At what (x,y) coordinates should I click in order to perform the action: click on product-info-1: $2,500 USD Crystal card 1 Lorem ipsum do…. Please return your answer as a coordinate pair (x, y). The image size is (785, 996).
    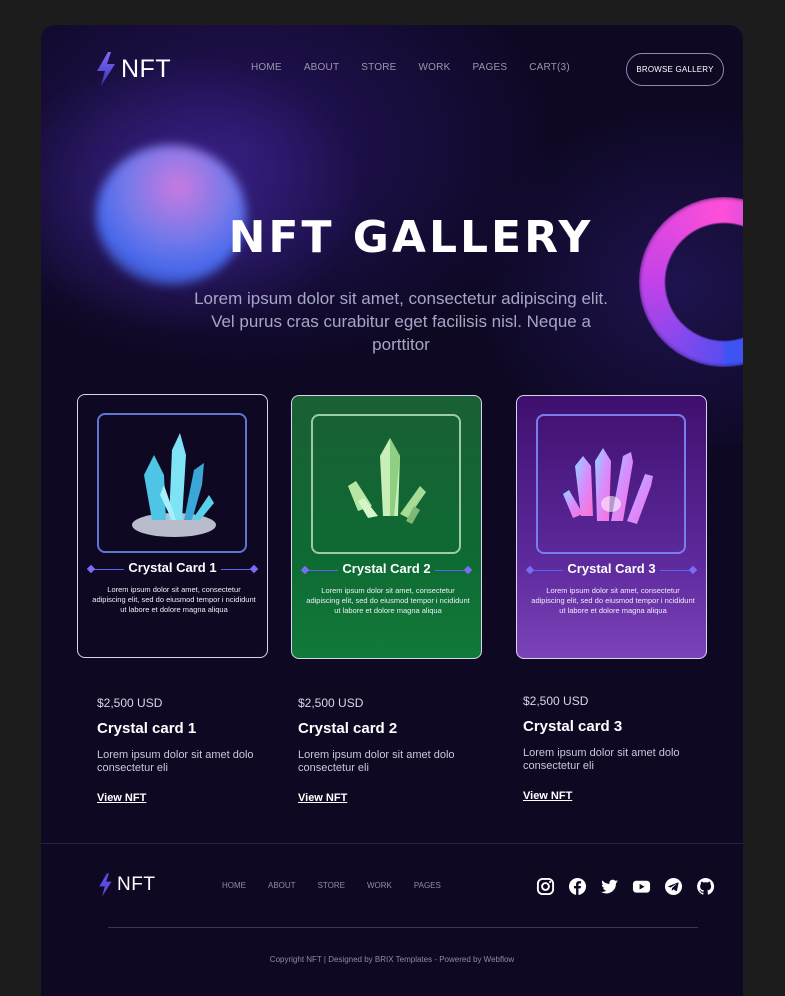
    Looking at the image, I should click on (187, 751).